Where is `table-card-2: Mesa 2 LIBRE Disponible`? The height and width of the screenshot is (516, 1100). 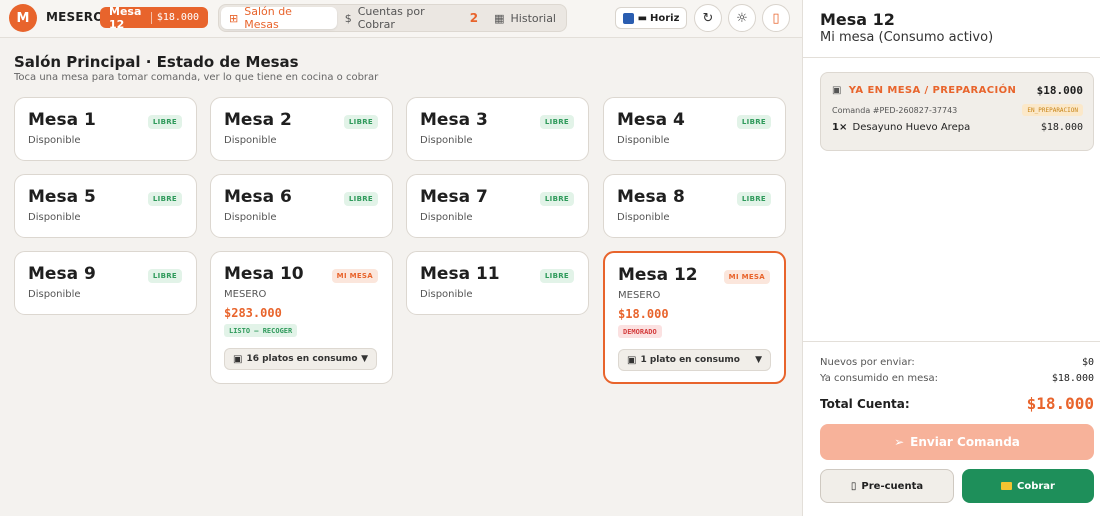 table-card-2: Mesa 2 LIBRE Disponible is located at coordinates (301, 129).